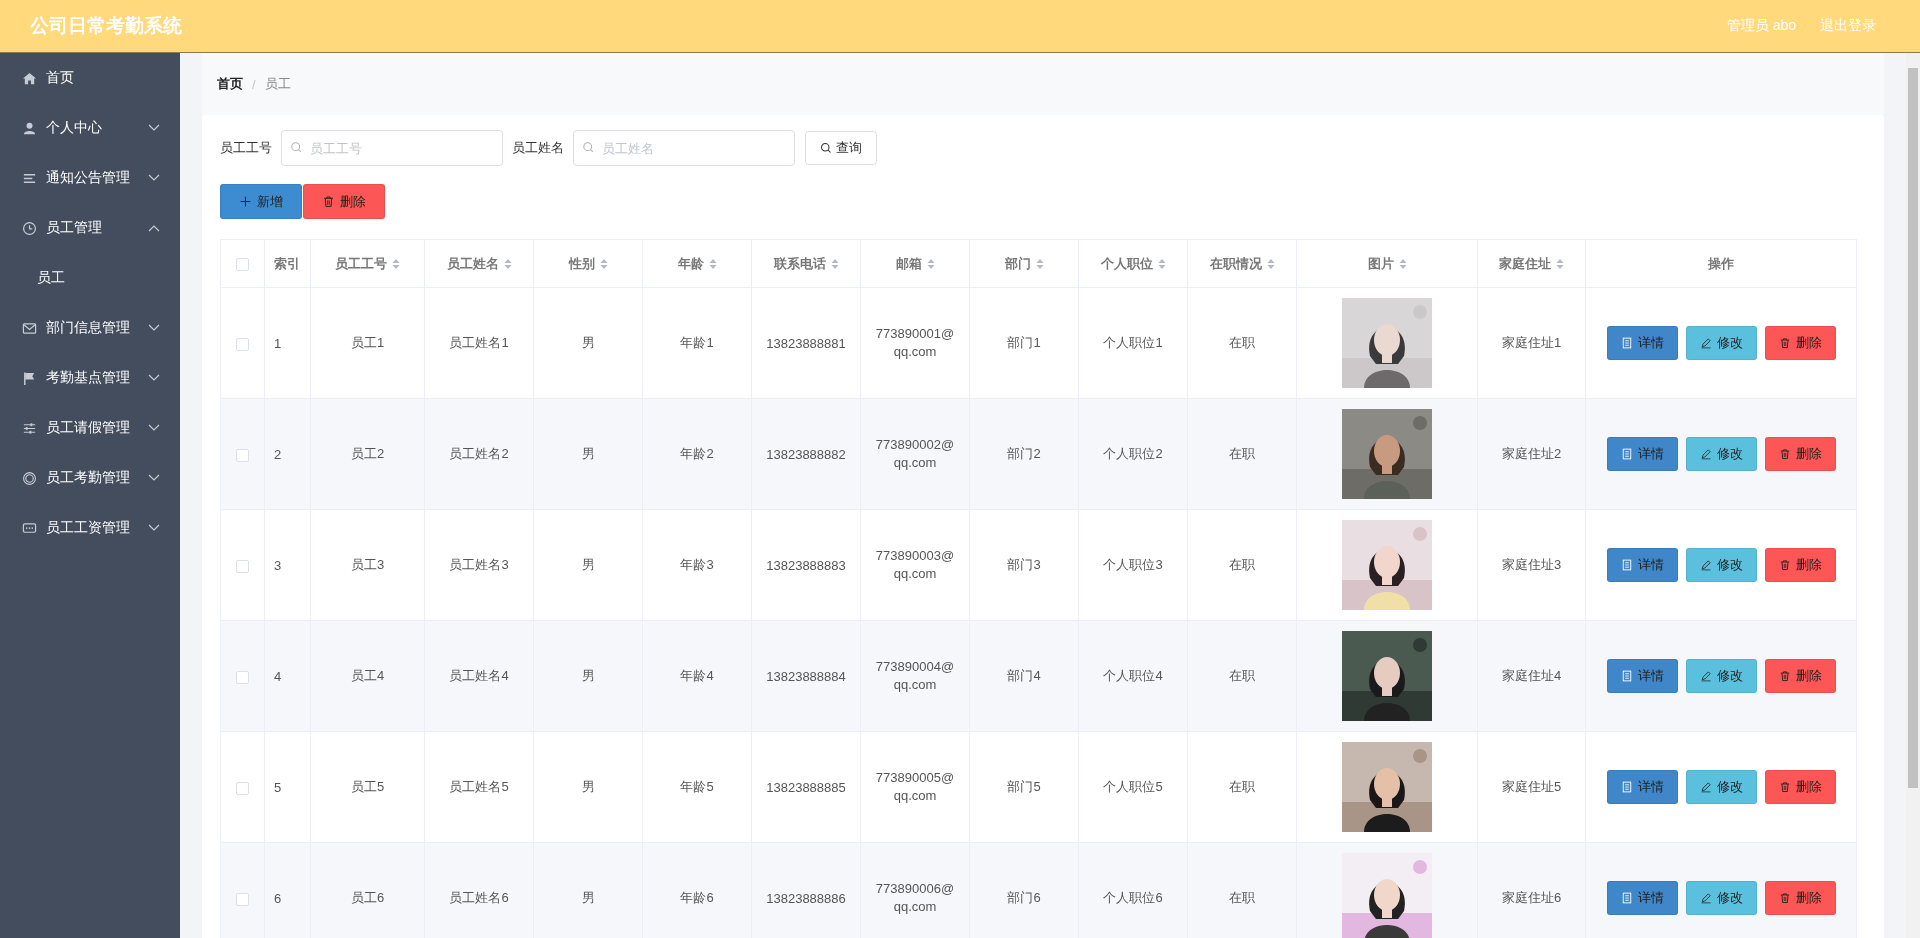 The width and height of the screenshot is (1920, 938). I want to click on sidebar-item: 首页, so click(90, 78).